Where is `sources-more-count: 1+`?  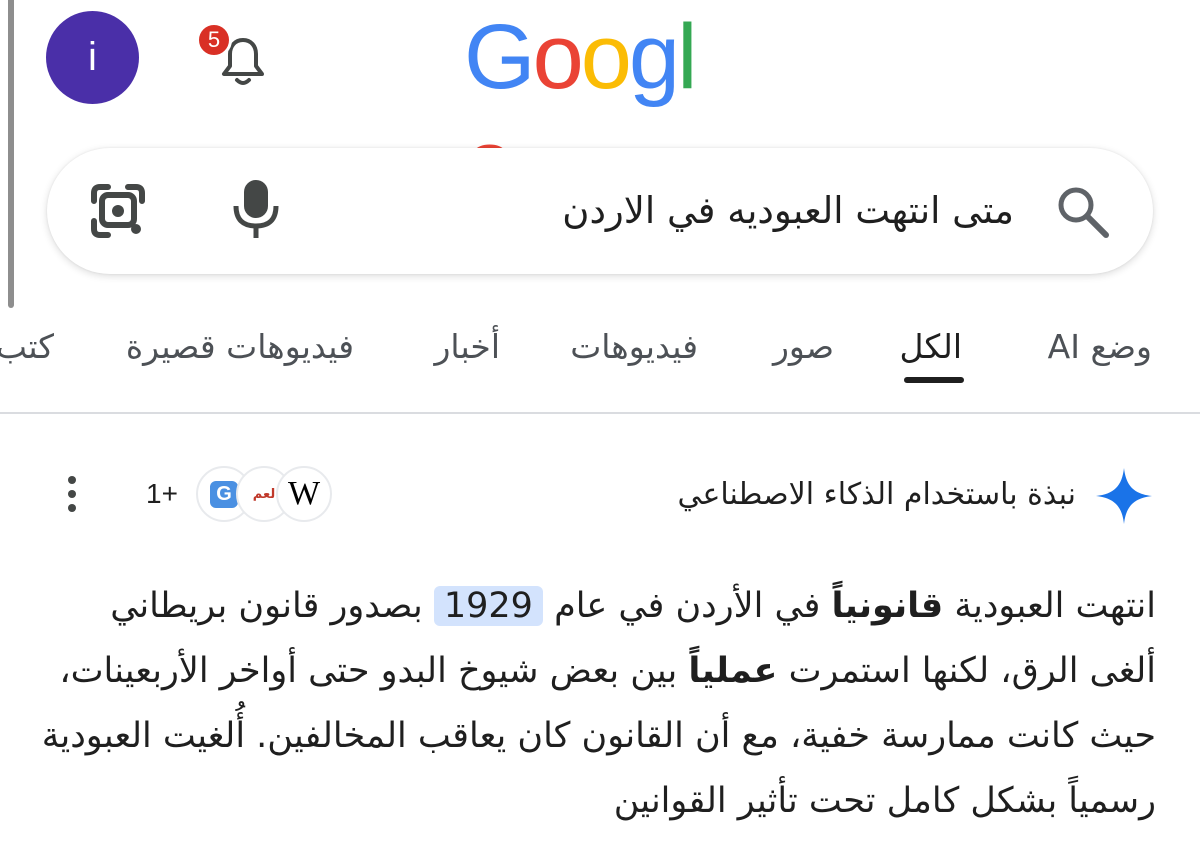 sources-more-count: 1+ is located at coordinates (162, 494).